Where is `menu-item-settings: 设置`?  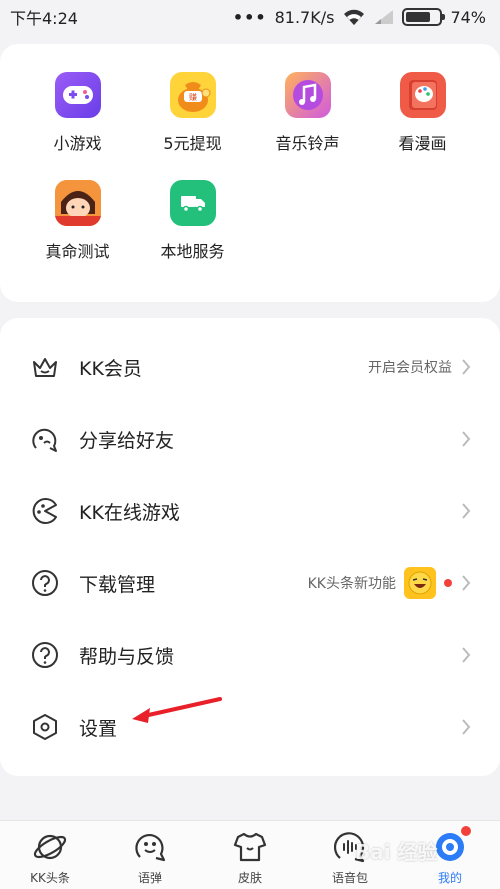
menu-item-settings: 设置 is located at coordinates (250, 727).